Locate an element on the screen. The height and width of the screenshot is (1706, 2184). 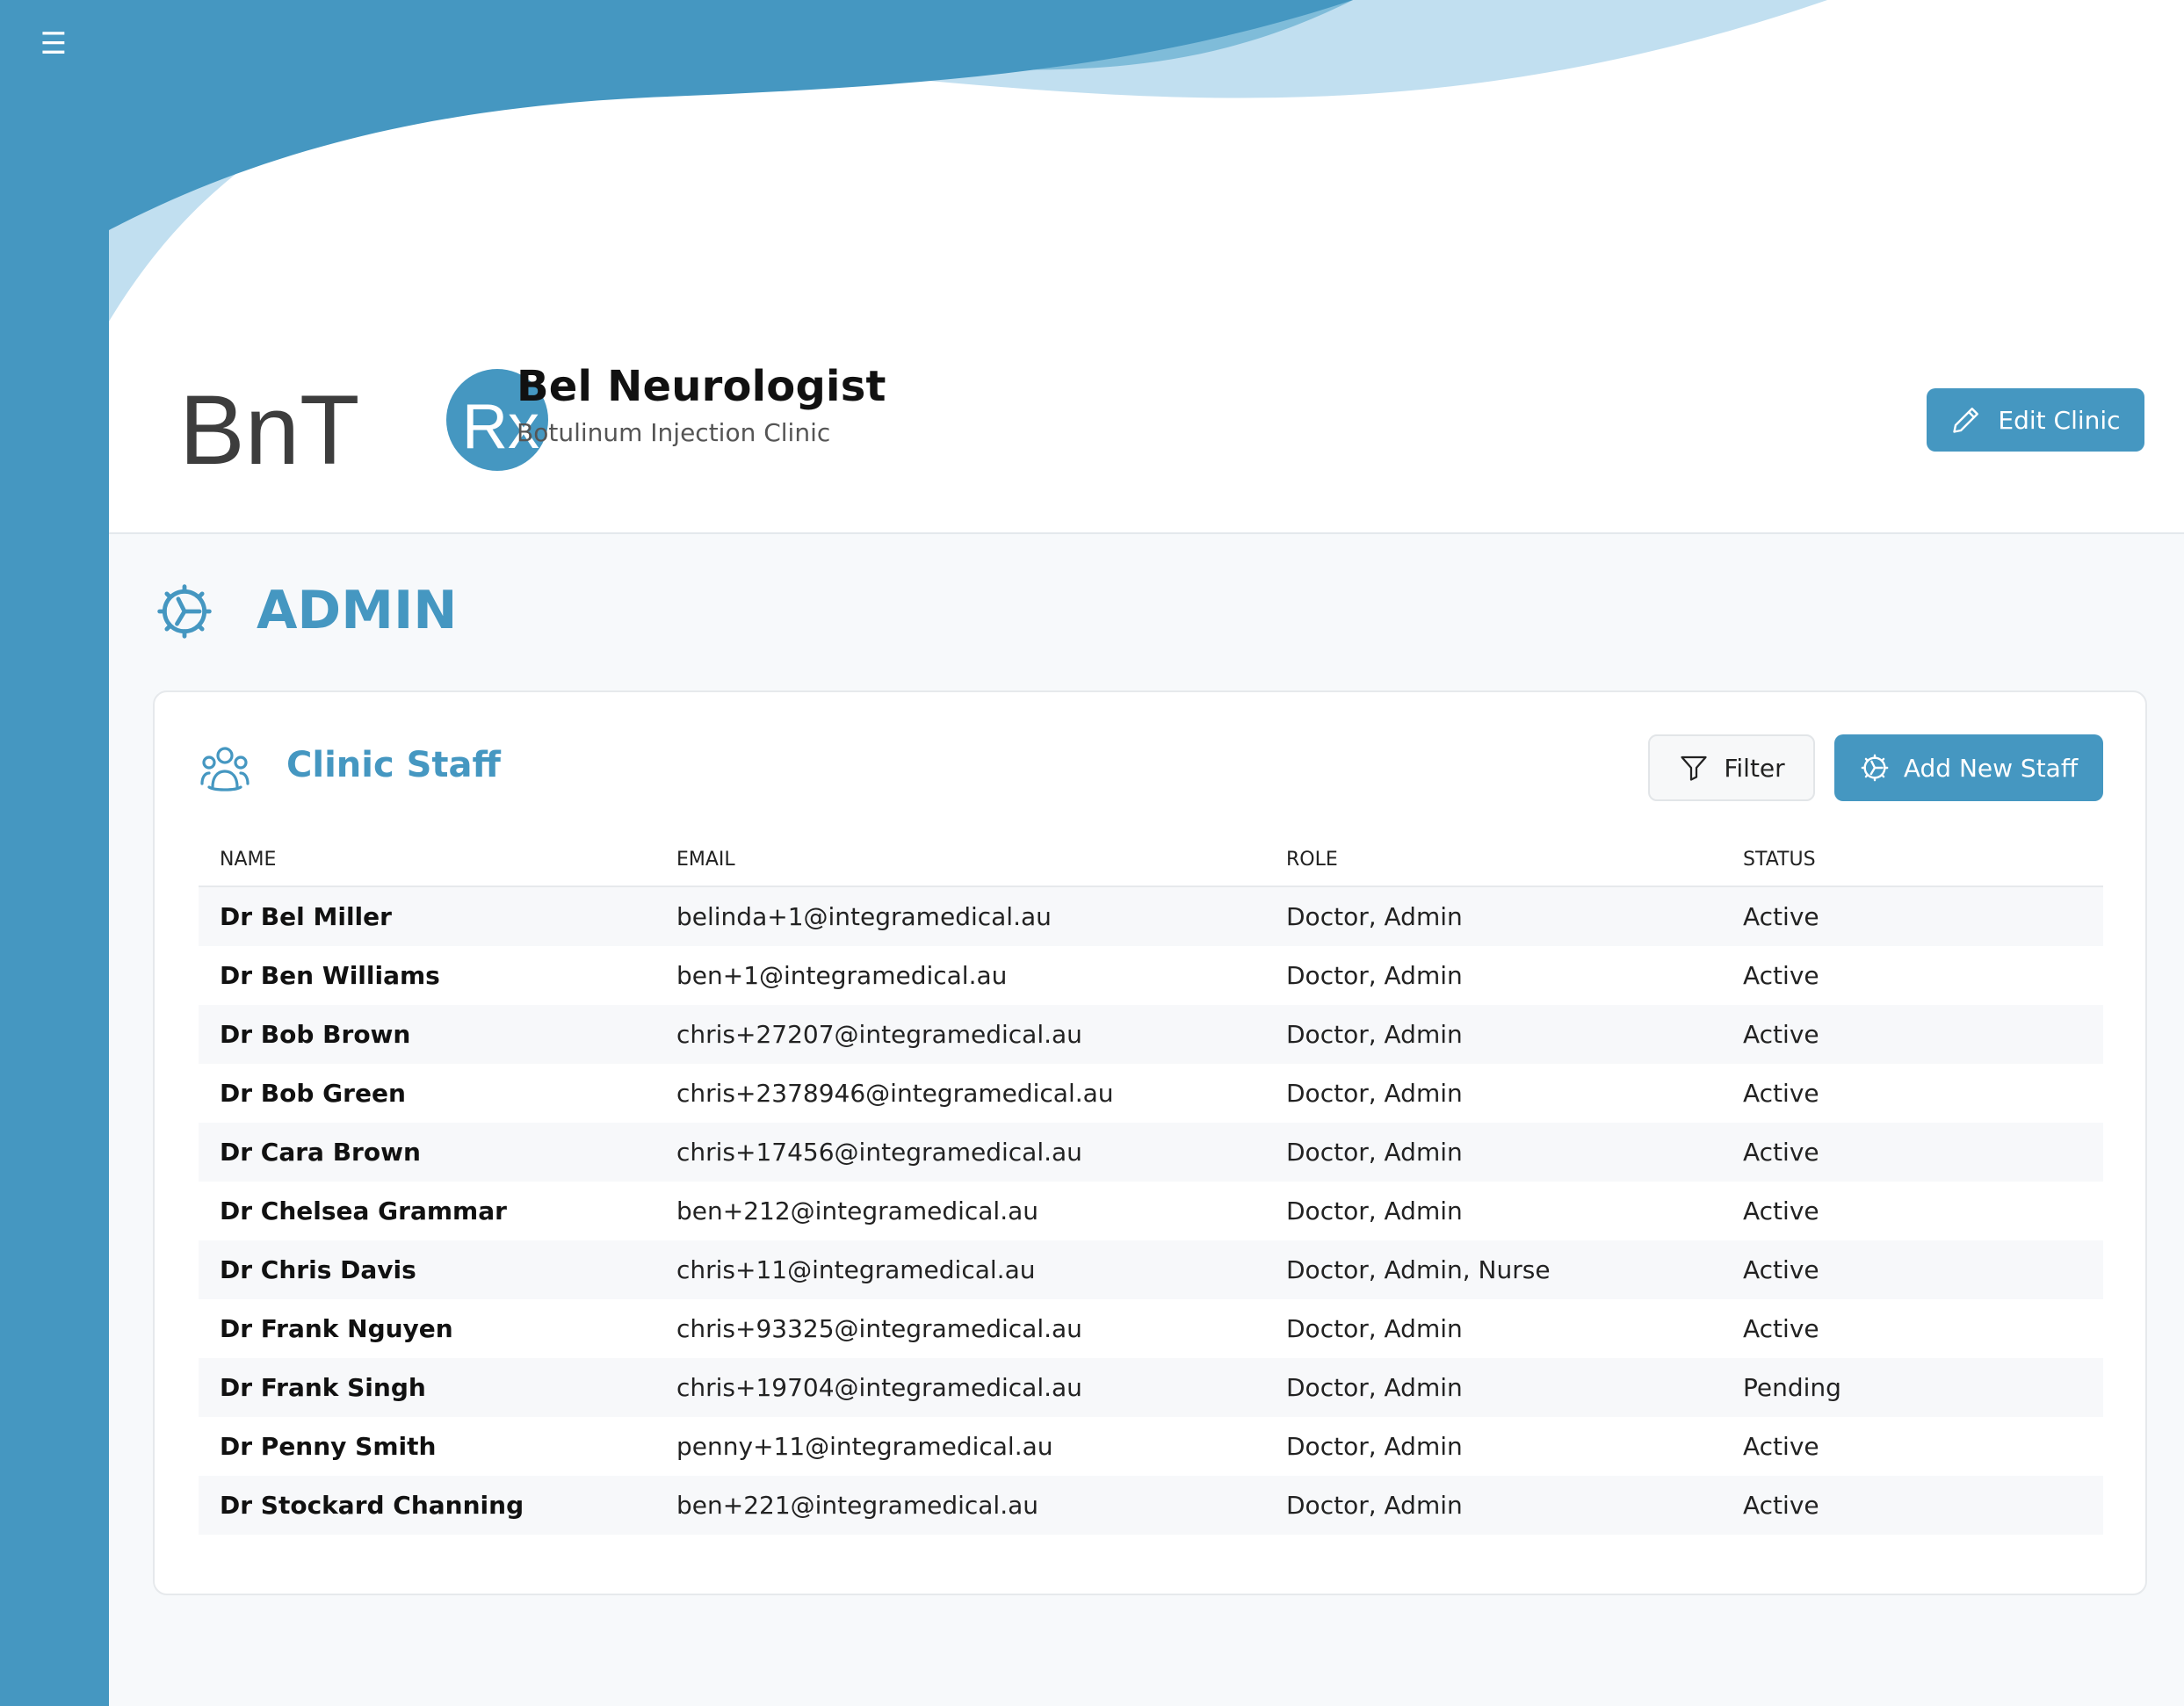
staff-email: belinda+1@integramedical.au is located at coordinates (864, 916).